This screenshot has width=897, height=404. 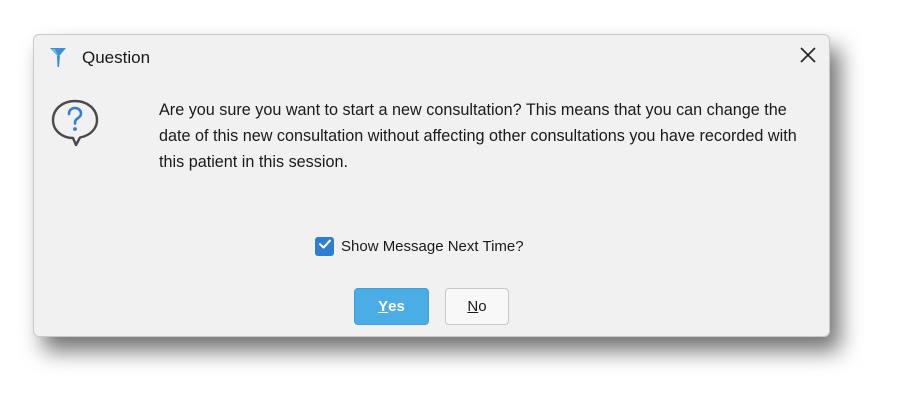 I want to click on checkmark-icon, so click(x=325, y=246).